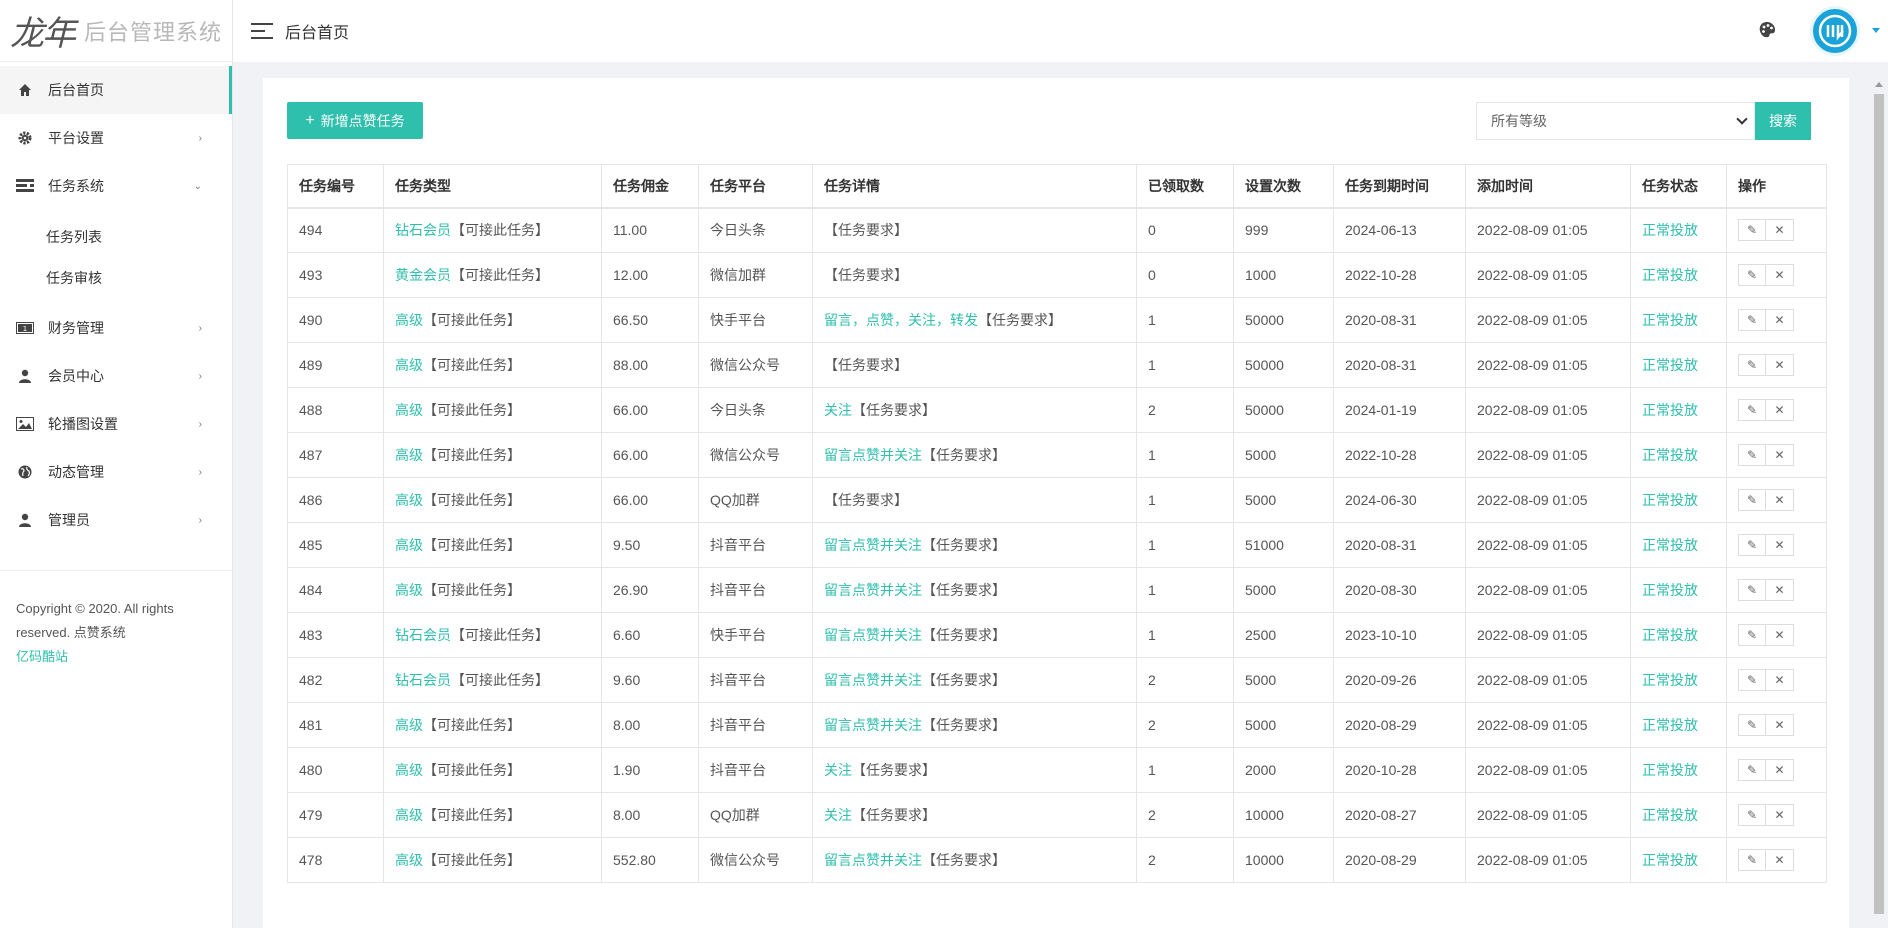 The image size is (1888, 928). What do you see at coordinates (116, 520) in the screenshot?
I see `sidebar-item-admin: 管理员 ›` at bounding box center [116, 520].